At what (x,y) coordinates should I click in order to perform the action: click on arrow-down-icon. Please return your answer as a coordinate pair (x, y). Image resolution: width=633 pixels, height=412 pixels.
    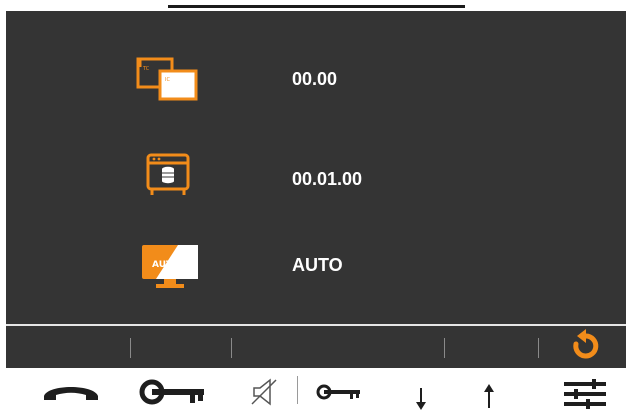
    Looking at the image, I should click on (421, 399).